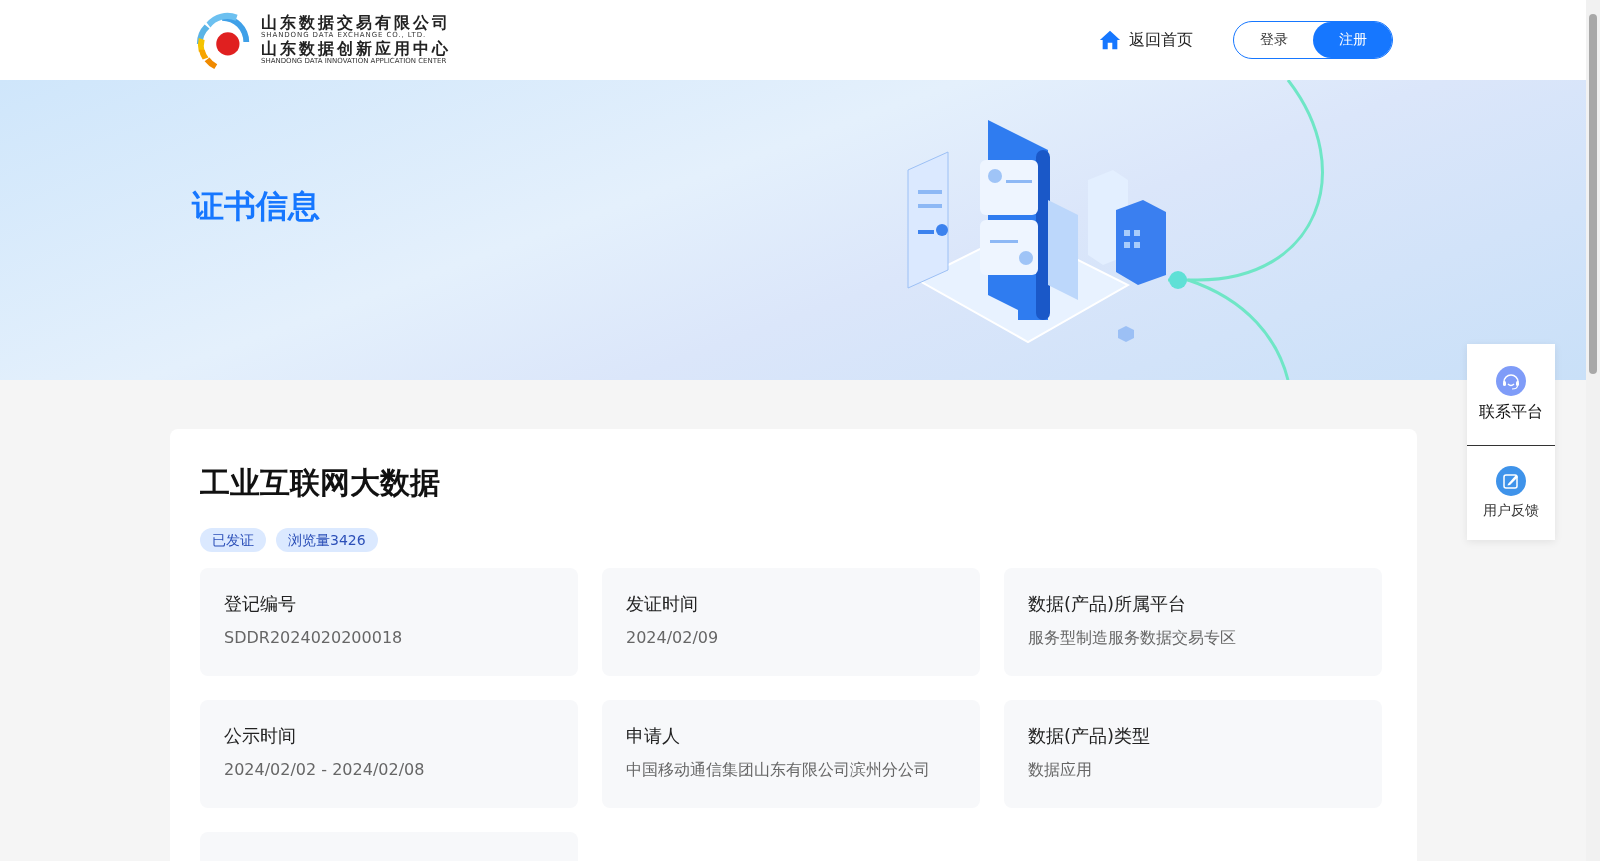 This screenshot has width=1600, height=861. Describe the element at coordinates (1593, 430) in the screenshot. I see `scrollbar` at that location.